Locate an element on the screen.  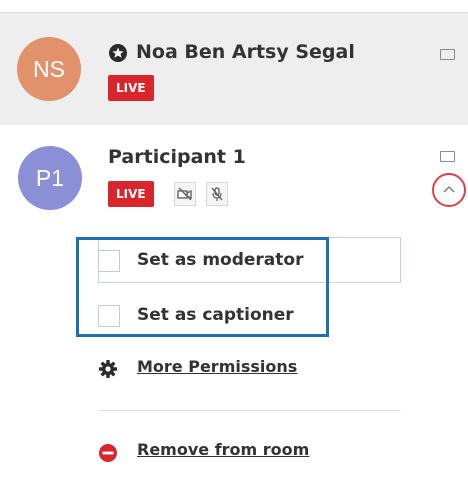
participant-name: Noa Ben Artsy Segal is located at coordinates (245, 52).